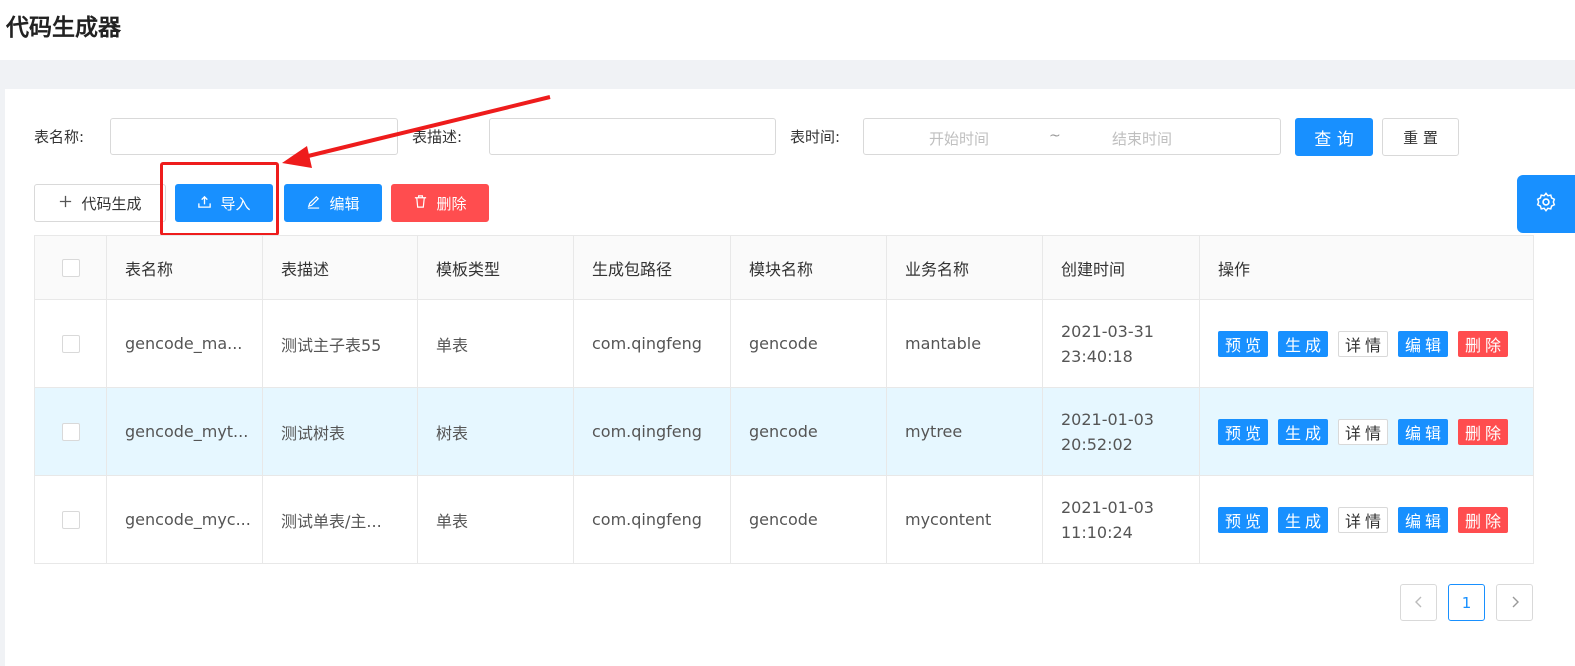 The width and height of the screenshot is (1575, 666). Describe the element at coordinates (420, 203) in the screenshot. I see `trash-icon` at that location.